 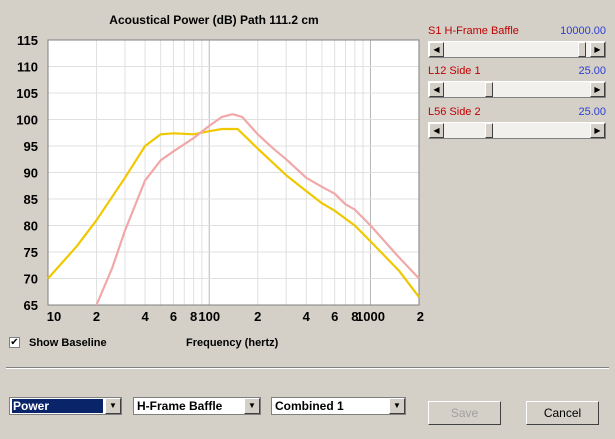 What do you see at coordinates (214, 20) in the screenshot?
I see `plot-title: Acoustical Power (dB) Path 111.2 cm` at bounding box center [214, 20].